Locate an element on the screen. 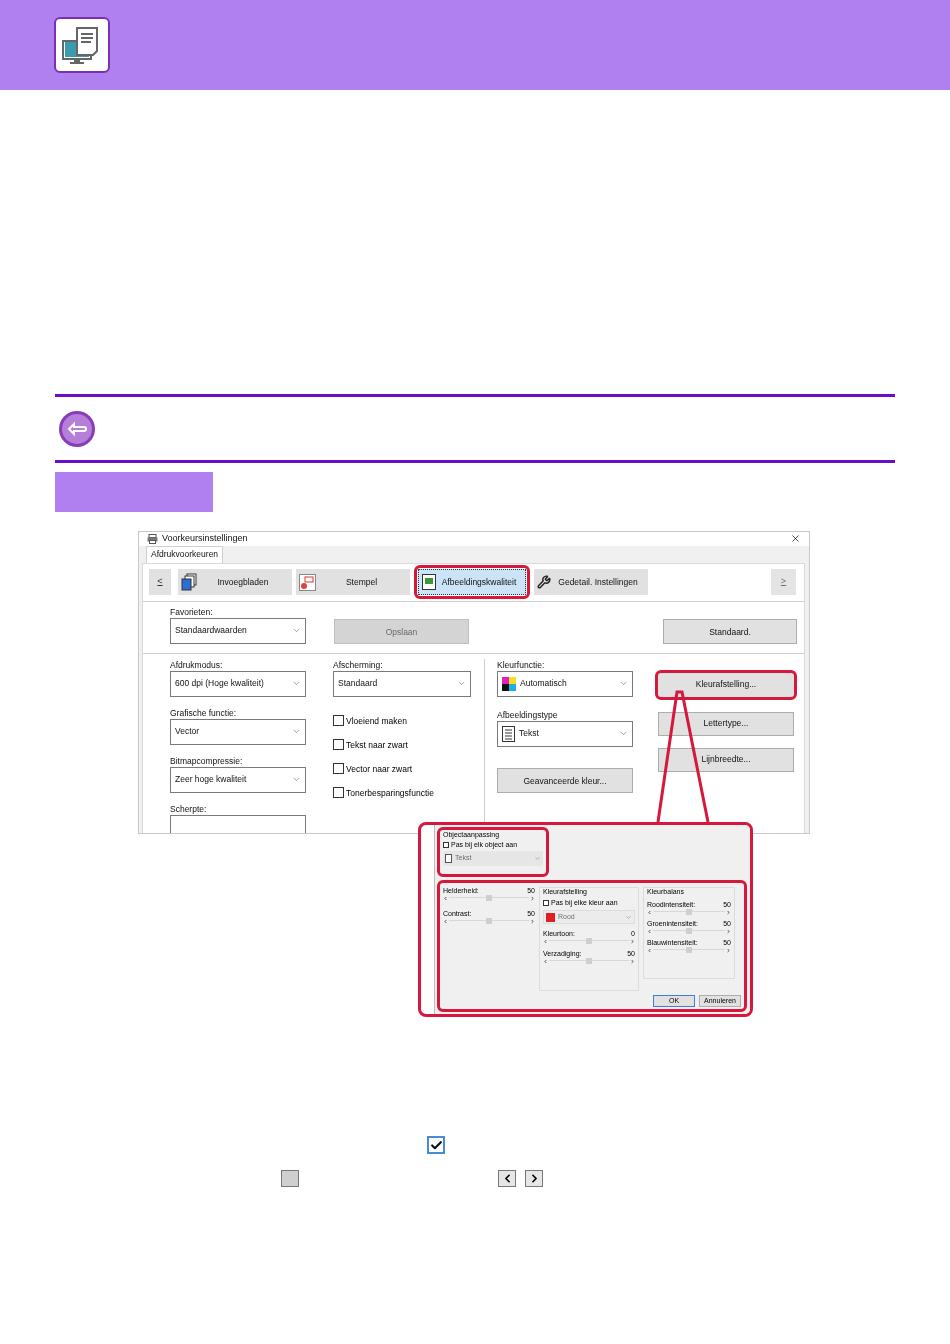 This screenshot has height=1344, width=950. close-icon is located at coordinates (795, 539).